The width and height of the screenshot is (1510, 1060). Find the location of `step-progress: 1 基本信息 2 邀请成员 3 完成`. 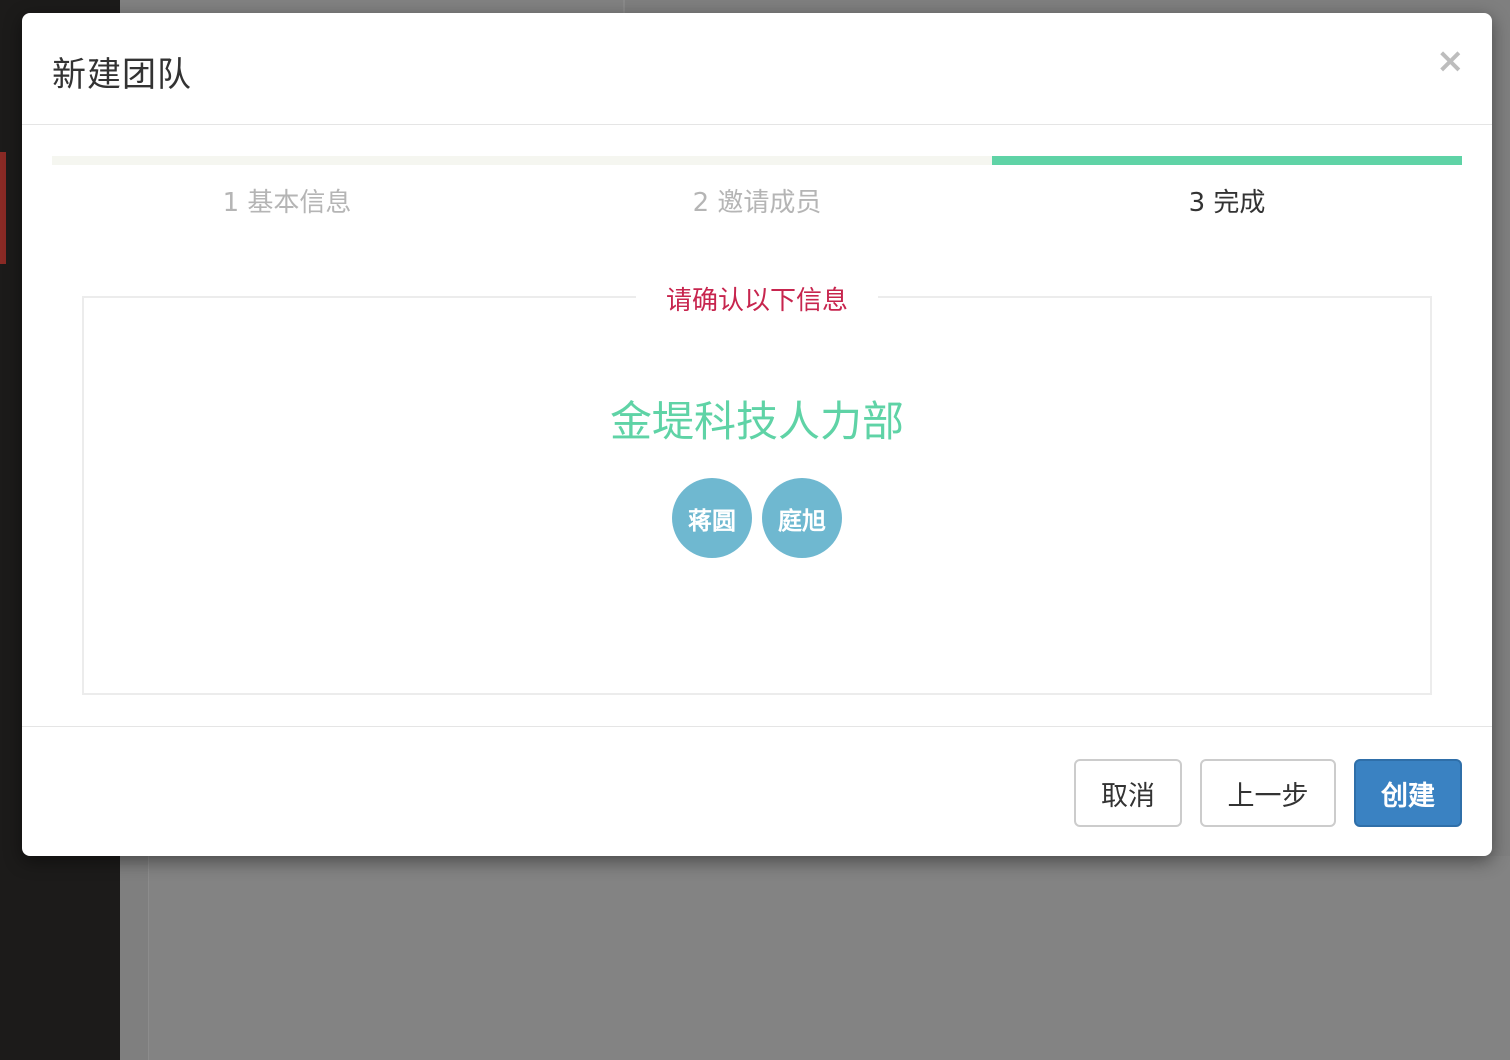

step-progress: 1 基本信息 2 邀请成员 3 完成 is located at coordinates (757, 191).